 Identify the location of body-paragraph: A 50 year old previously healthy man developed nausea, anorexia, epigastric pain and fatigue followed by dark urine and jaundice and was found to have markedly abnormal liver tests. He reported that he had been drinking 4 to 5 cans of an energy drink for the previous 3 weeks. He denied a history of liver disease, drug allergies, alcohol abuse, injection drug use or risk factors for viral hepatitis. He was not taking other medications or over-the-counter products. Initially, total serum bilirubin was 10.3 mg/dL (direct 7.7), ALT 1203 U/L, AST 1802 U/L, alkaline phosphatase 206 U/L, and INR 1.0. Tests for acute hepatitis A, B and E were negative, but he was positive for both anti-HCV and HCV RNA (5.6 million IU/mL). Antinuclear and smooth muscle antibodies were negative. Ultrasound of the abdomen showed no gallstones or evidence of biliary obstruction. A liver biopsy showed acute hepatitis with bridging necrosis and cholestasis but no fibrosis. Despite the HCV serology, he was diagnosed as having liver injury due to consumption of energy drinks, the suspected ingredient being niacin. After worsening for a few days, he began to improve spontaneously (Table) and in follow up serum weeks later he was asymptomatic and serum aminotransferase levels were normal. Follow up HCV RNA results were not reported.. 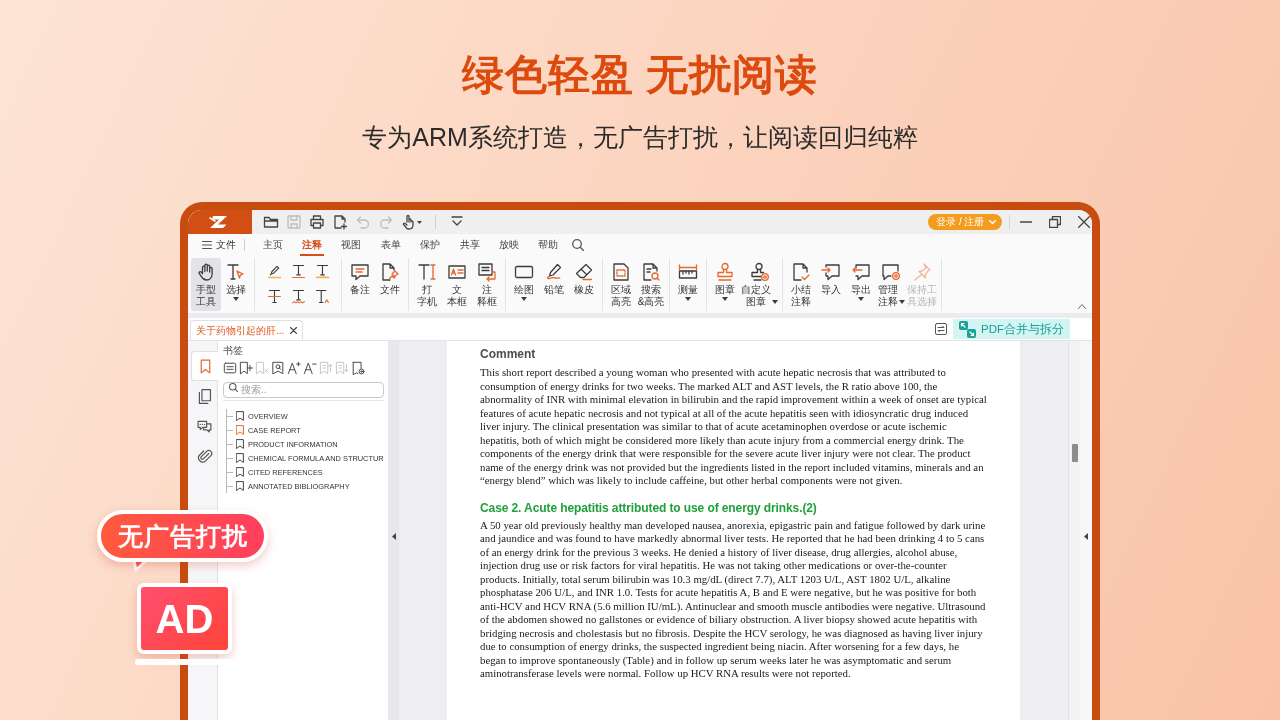
(733, 599).